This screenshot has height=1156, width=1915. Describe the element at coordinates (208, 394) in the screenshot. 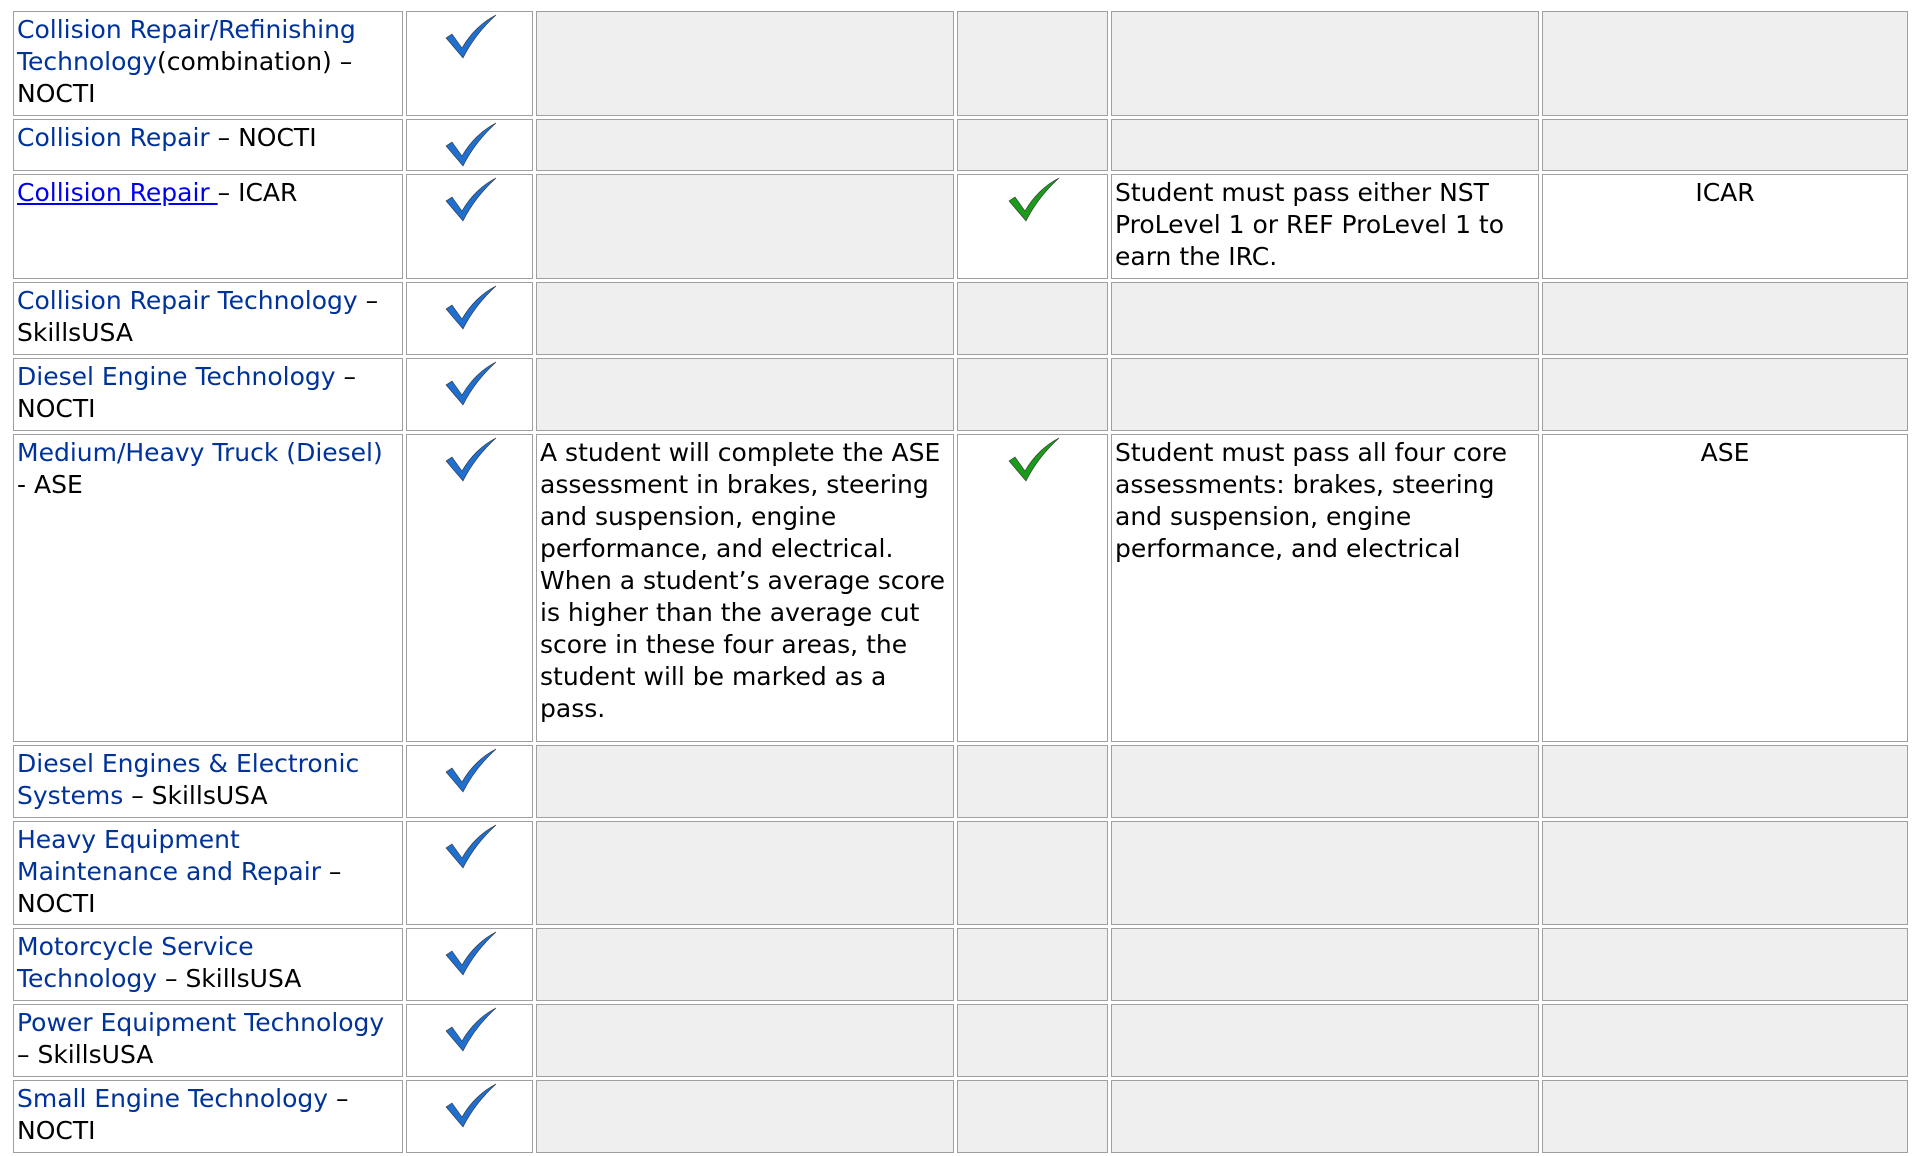

I see `credential-name-cell: Diesel Engine Technology – NOCTI` at that location.